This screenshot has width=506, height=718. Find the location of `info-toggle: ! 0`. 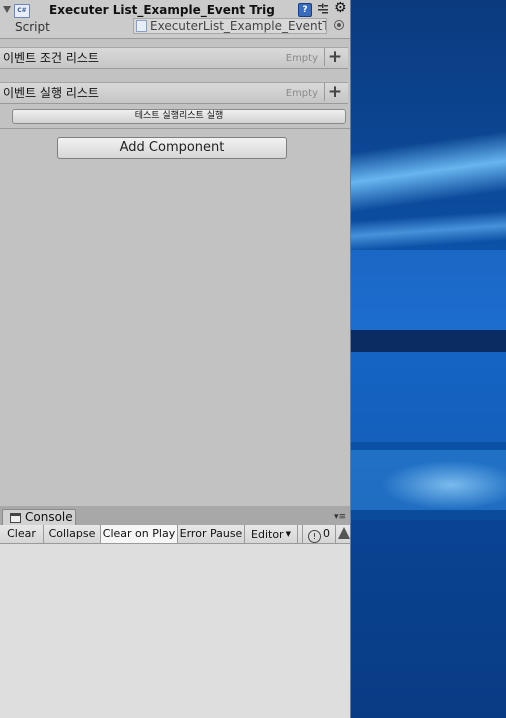

info-toggle: ! 0 is located at coordinates (319, 534).